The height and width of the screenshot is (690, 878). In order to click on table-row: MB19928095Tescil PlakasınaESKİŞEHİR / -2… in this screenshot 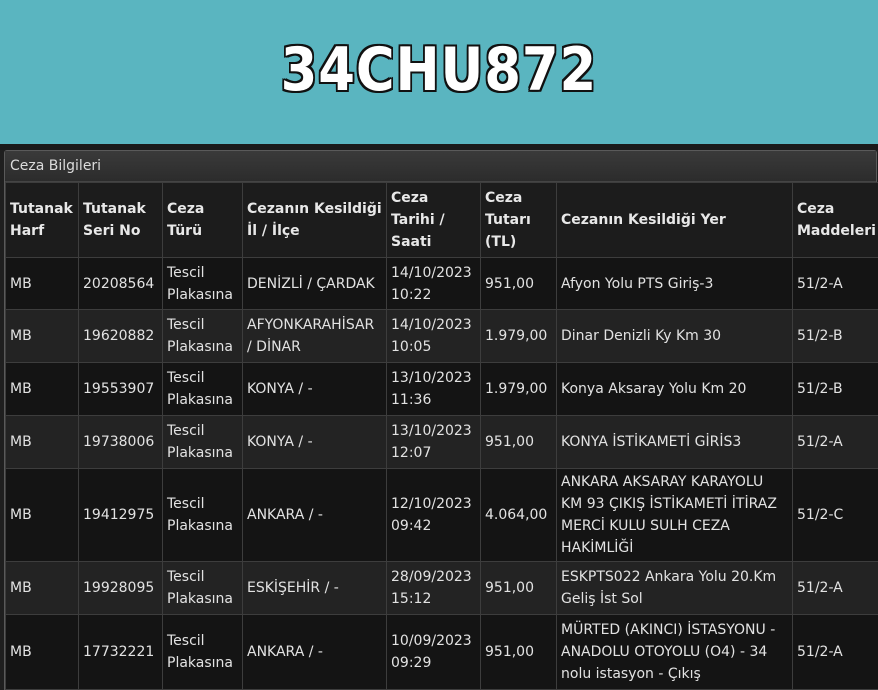, I will do `click(442, 588)`.